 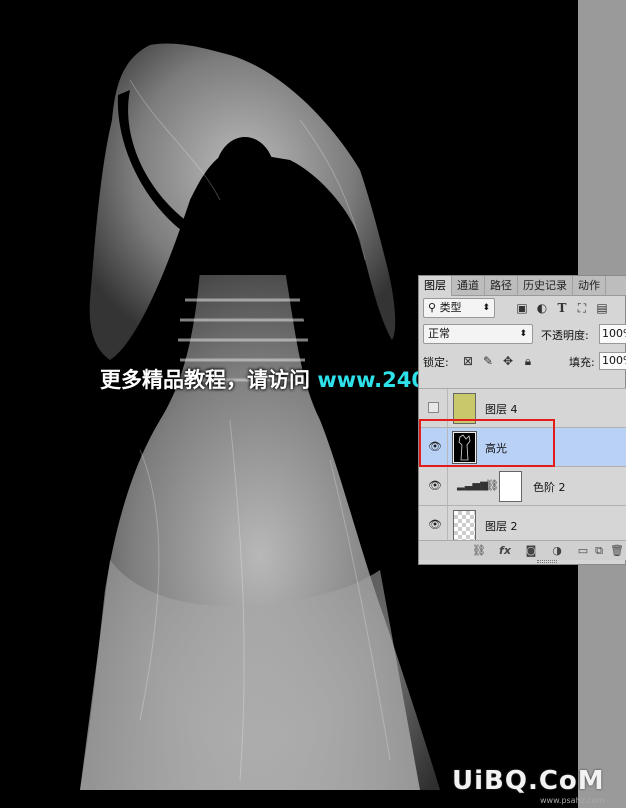 What do you see at coordinates (572, 800) in the screenshot?
I see `brand-sub-url: www.psahz.com` at bounding box center [572, 800].